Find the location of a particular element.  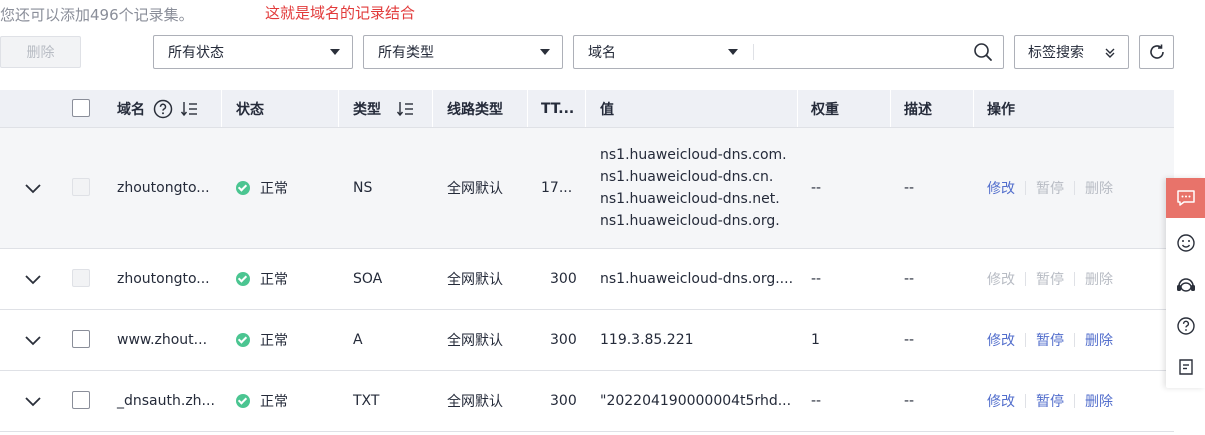

record-value: 119.3.85.221 is located at coordinates (647, 340).